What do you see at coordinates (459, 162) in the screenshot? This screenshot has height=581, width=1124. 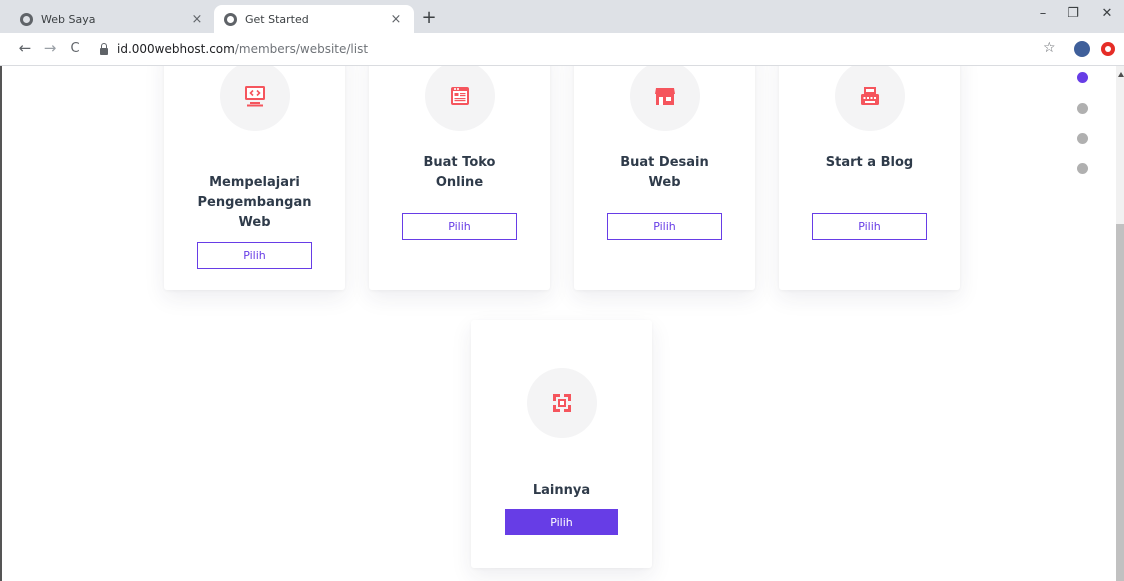 I see `card-title-line: Buat Toko` at bounding box center [459, 162].